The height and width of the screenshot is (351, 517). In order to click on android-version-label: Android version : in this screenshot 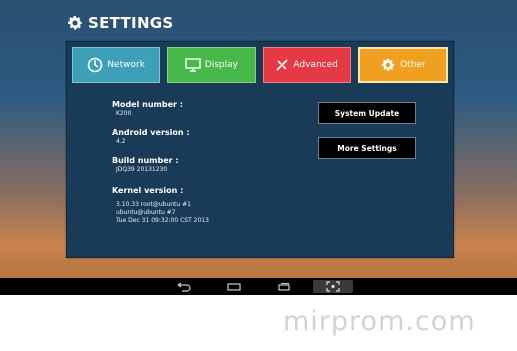, I will do `click(151, 132)`.